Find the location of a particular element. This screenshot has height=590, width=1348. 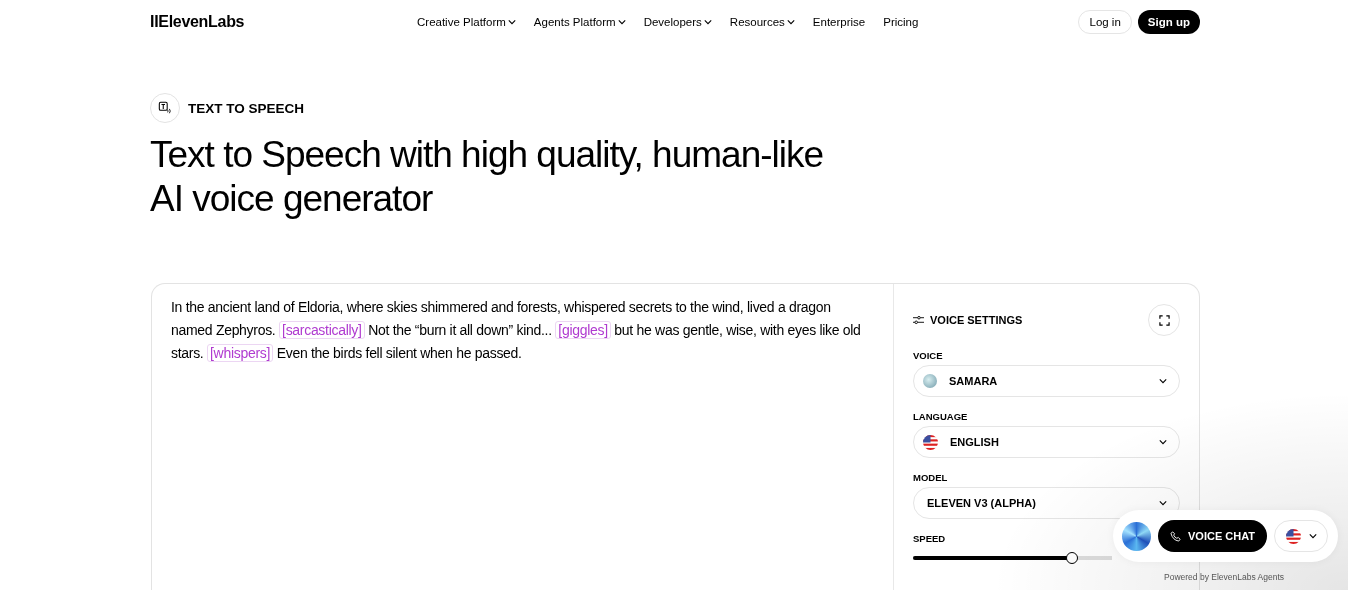

page-heading: Text to Speech with high quality, human-like AI voice generator is located at coordinates (487, 177).